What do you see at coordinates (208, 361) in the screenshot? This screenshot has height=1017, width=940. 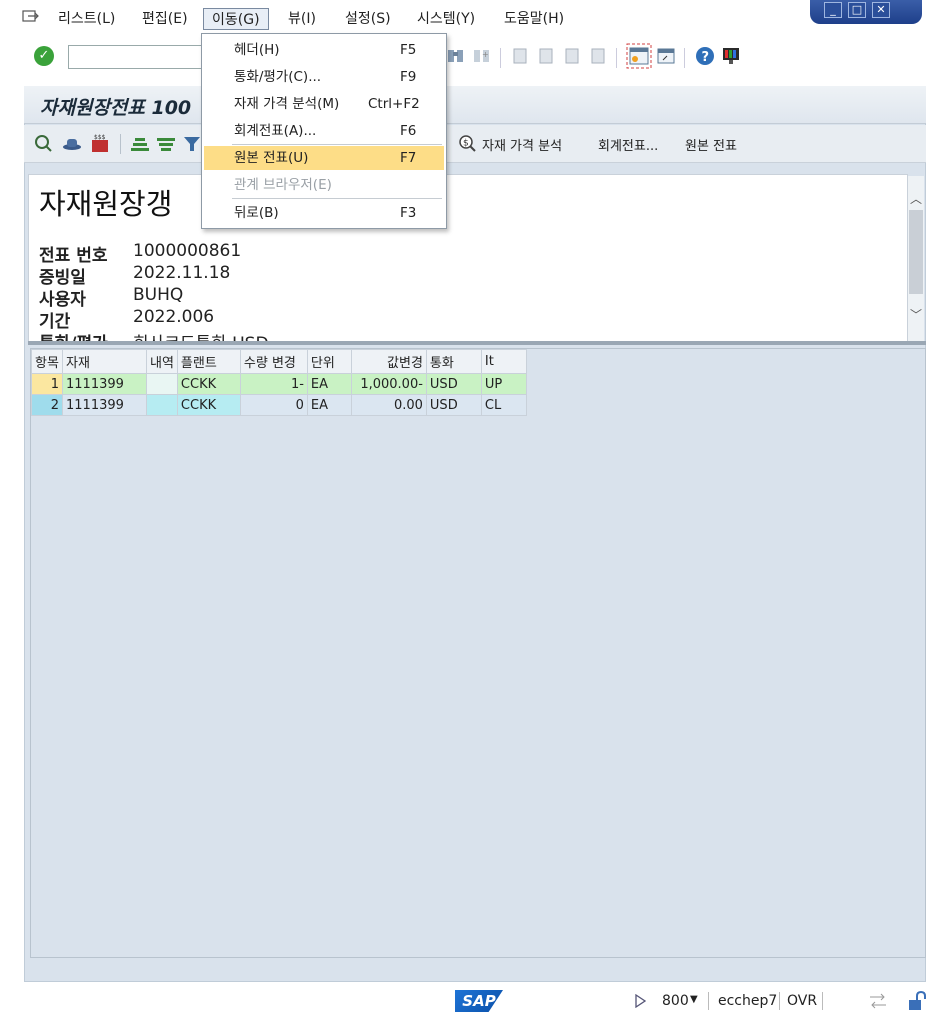 I see `col-plant: 플랜트` at bounding box center [208, 361].